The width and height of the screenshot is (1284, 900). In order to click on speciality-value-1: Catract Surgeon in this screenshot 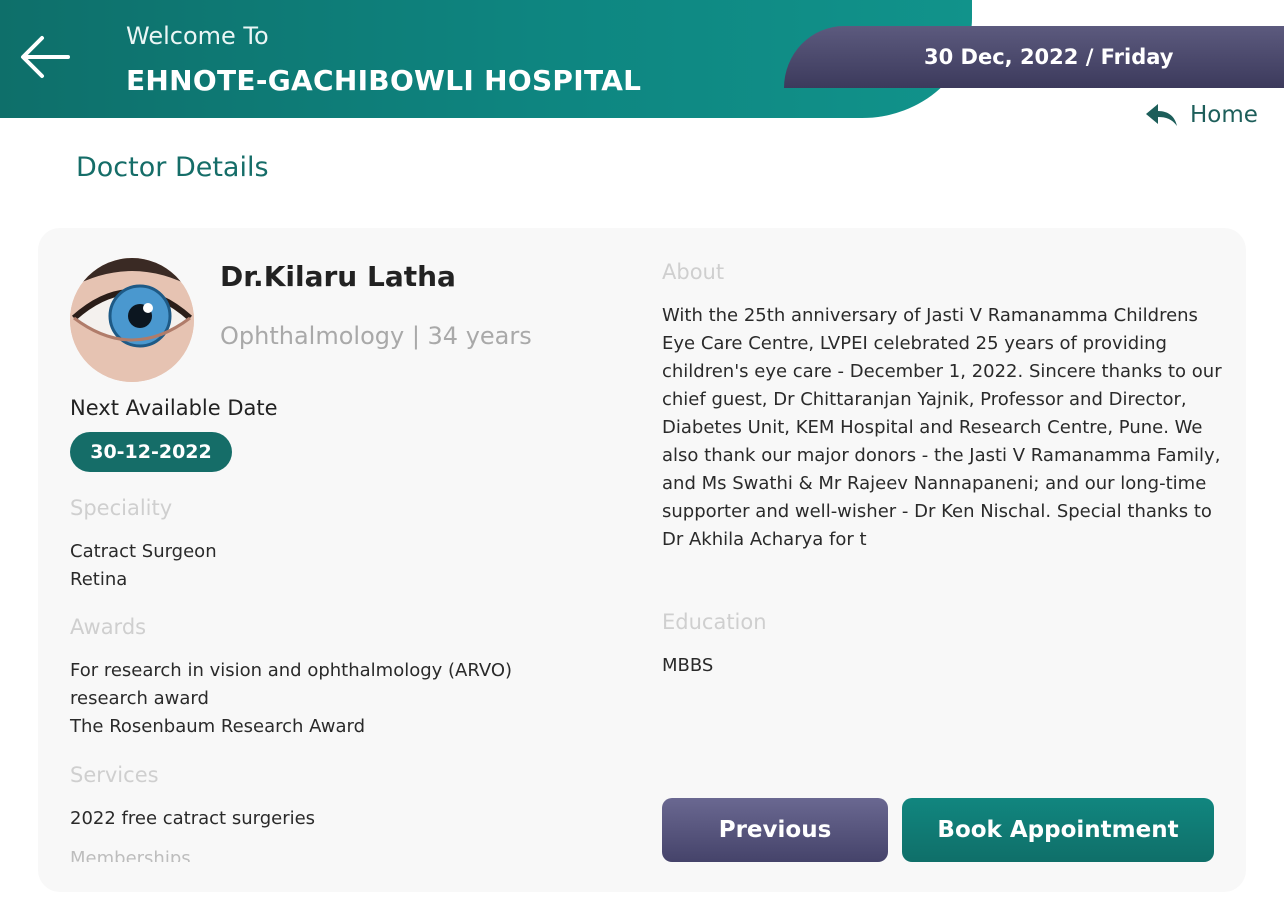, I will do `click(143, 551)`.